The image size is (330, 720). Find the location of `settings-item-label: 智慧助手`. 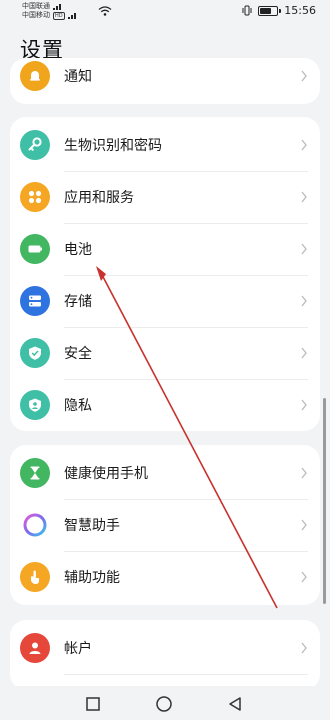

settings-item-label: 智慧助手 is located at coordinates (92, 526).